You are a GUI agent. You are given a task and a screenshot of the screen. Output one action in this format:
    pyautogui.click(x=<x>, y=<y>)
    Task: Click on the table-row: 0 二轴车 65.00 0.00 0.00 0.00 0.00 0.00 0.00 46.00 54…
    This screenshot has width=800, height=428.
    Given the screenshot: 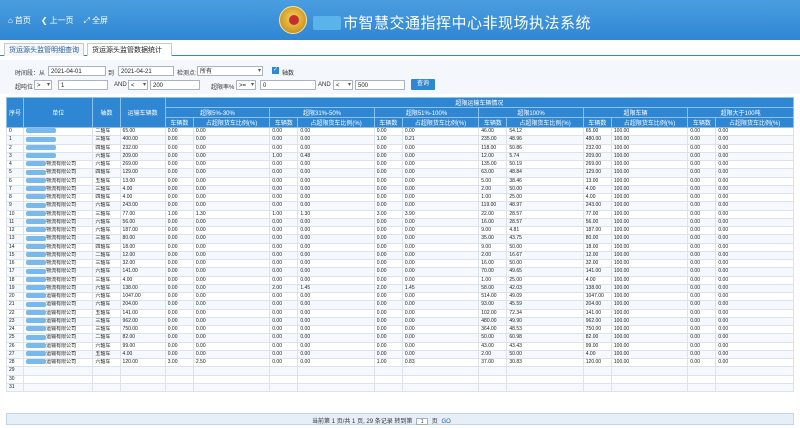 What is the action you would take?
    pyautogui.click(x=399, y=131)
    